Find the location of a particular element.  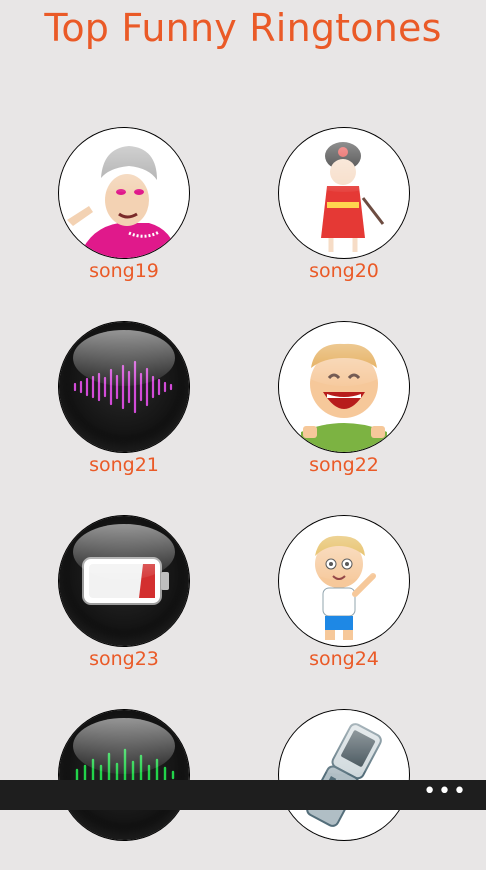

low-battery-icon is located at coordinates (125, 581).